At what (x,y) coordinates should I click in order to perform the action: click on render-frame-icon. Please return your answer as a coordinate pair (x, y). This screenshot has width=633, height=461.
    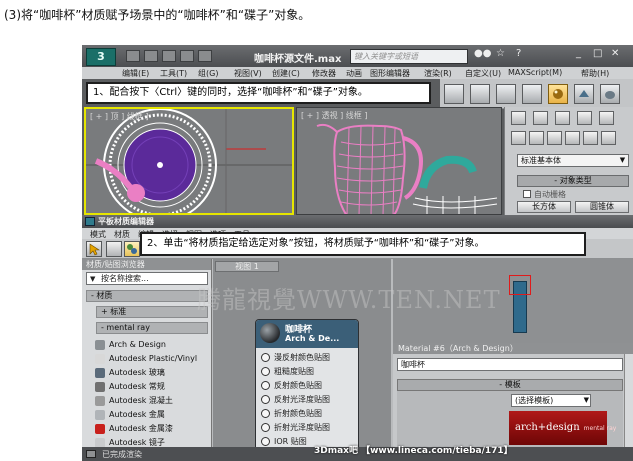
    Looking at the image, I should click on (506, 94).